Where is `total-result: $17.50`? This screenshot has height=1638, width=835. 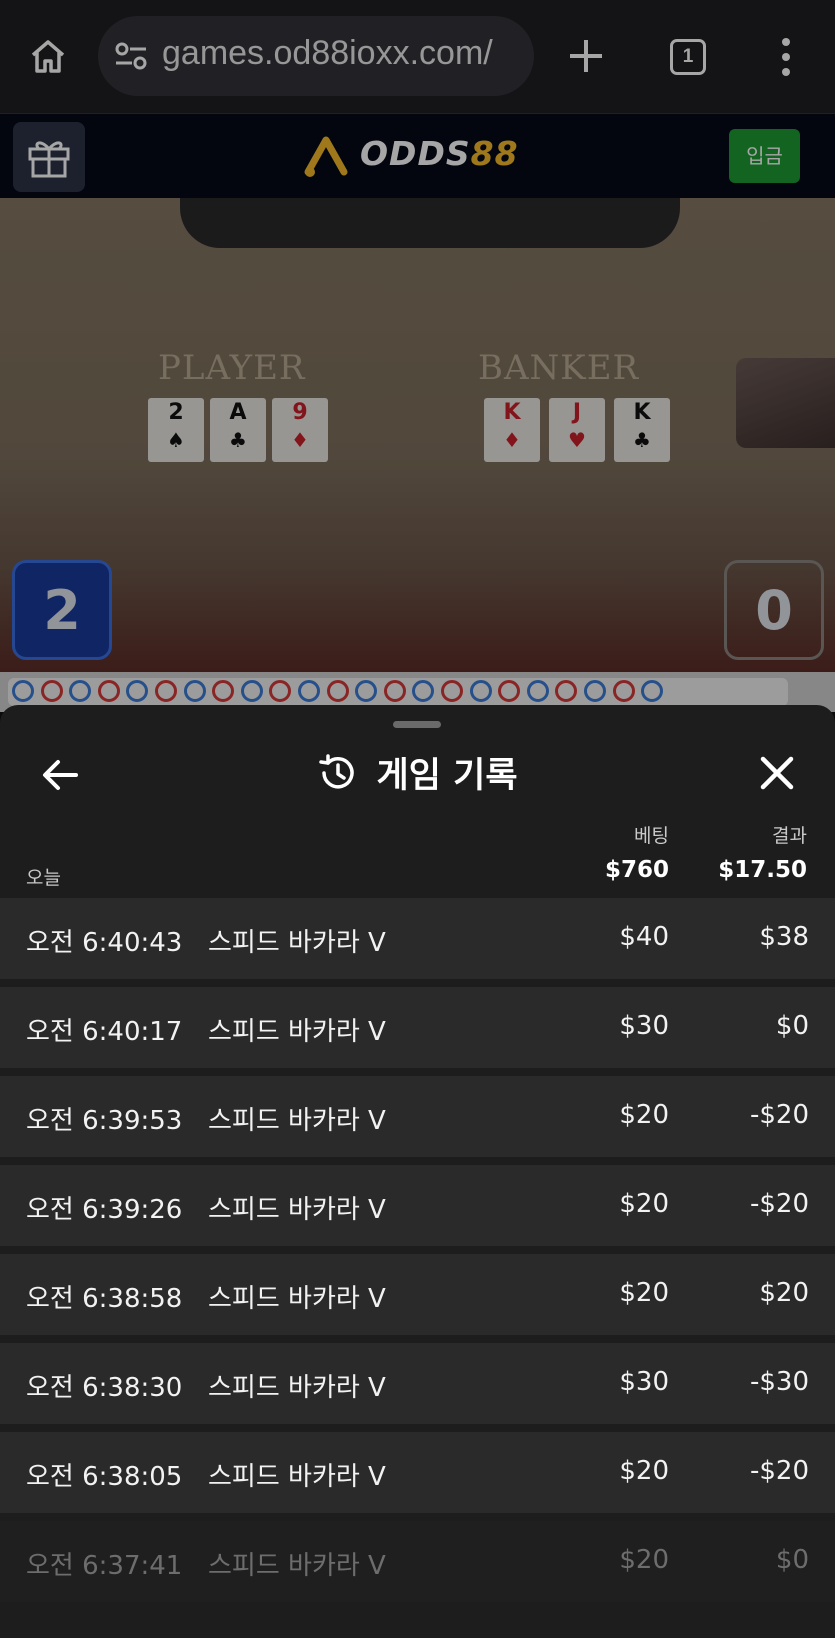 total-result: $17.50 is located at coordinates (762, 870).